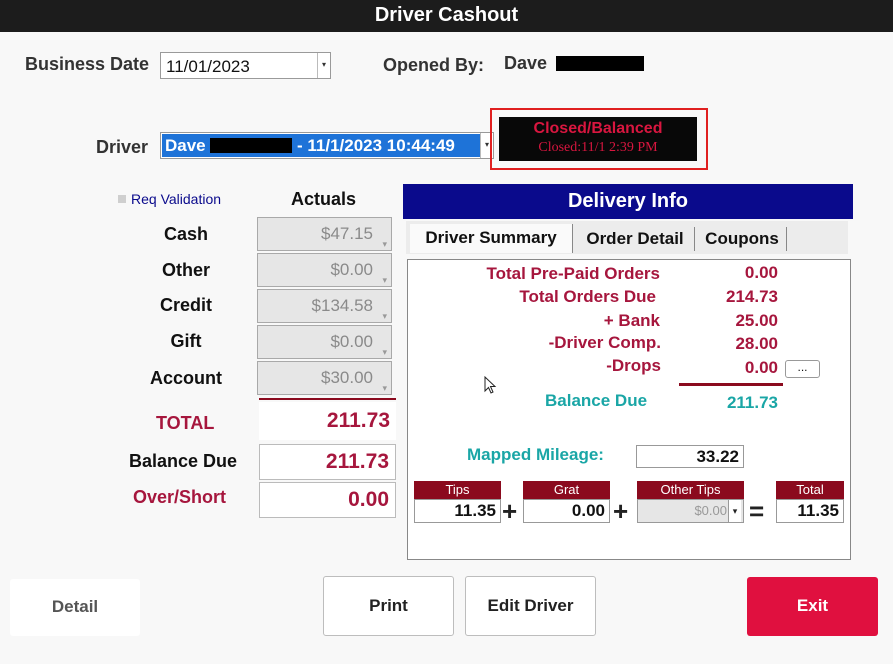 This screenshot has height=664, width=893. Describe the element at coordinates (186, 378) in the screenshot. I see `actual-label-account: Account` at that location.